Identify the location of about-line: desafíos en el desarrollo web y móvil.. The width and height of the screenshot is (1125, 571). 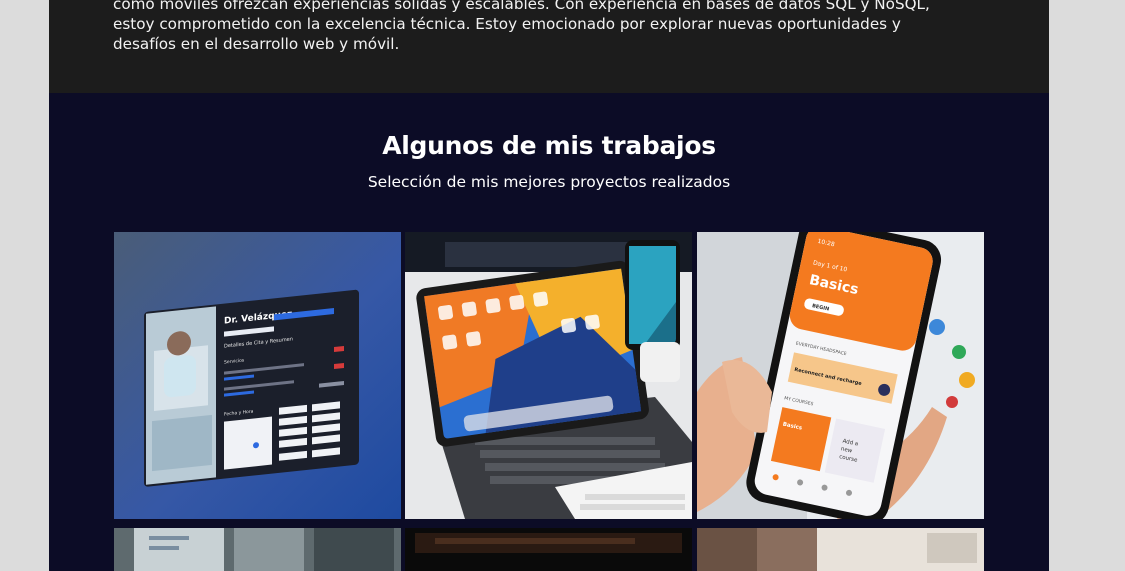
(256, 44).